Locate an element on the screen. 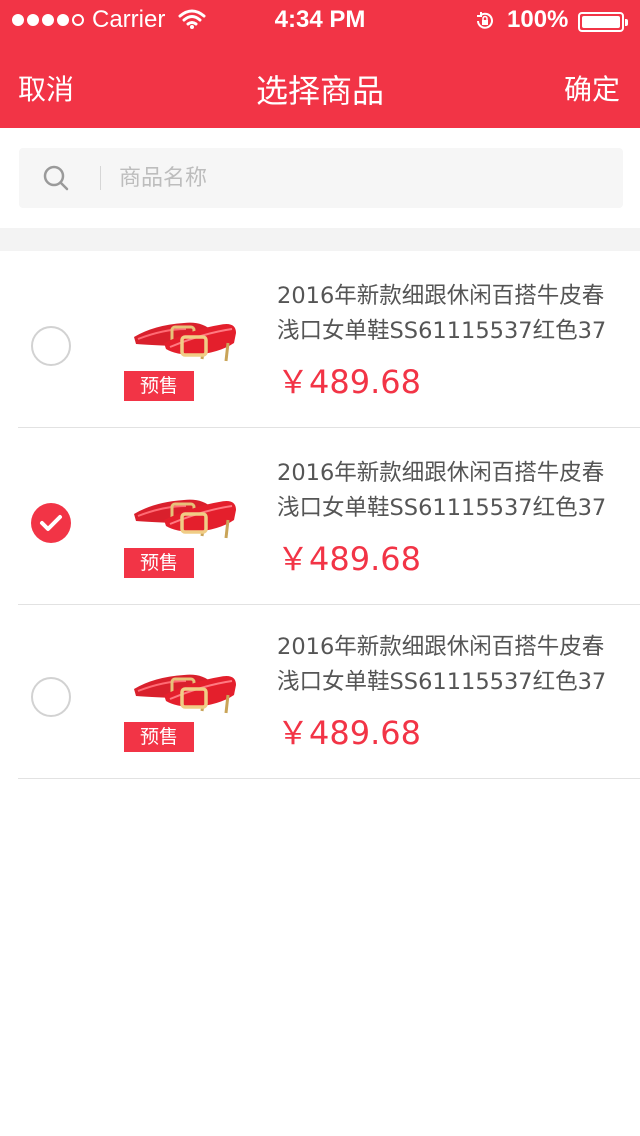  check-icon is located at coordinates (51, 523).